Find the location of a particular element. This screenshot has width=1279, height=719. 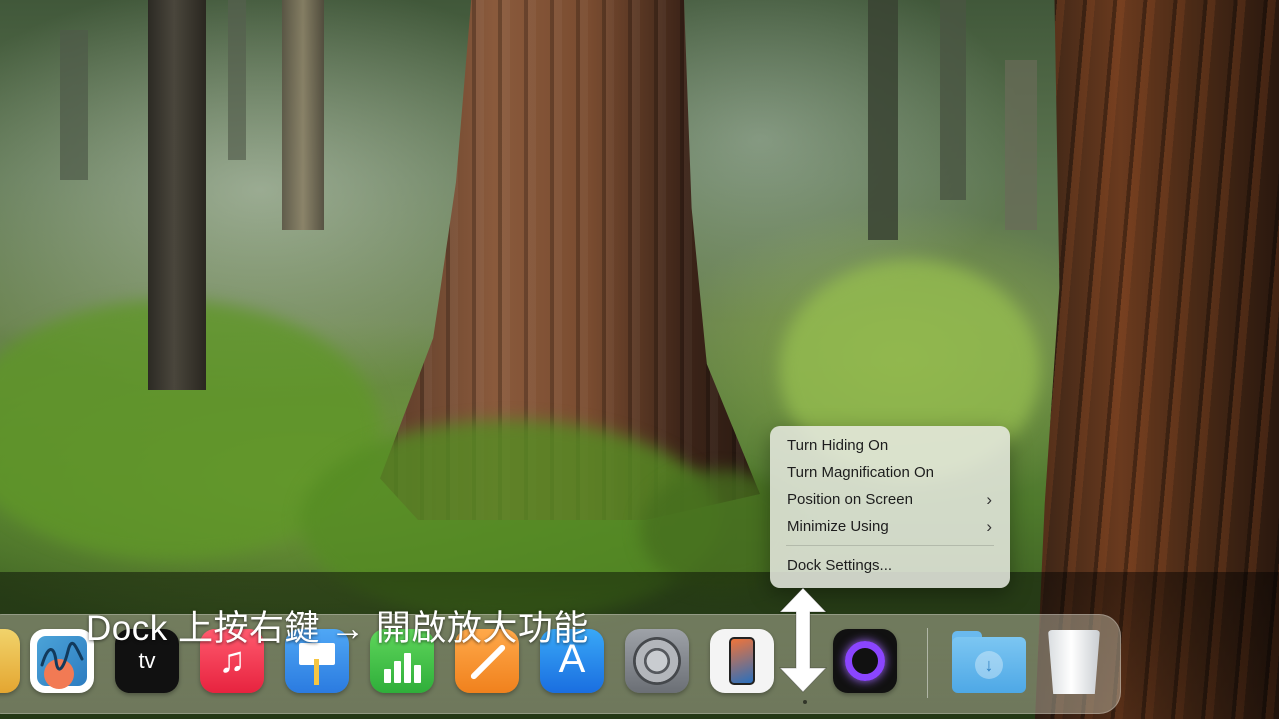

freeform-app-icon is located at coordinates (62, 661).